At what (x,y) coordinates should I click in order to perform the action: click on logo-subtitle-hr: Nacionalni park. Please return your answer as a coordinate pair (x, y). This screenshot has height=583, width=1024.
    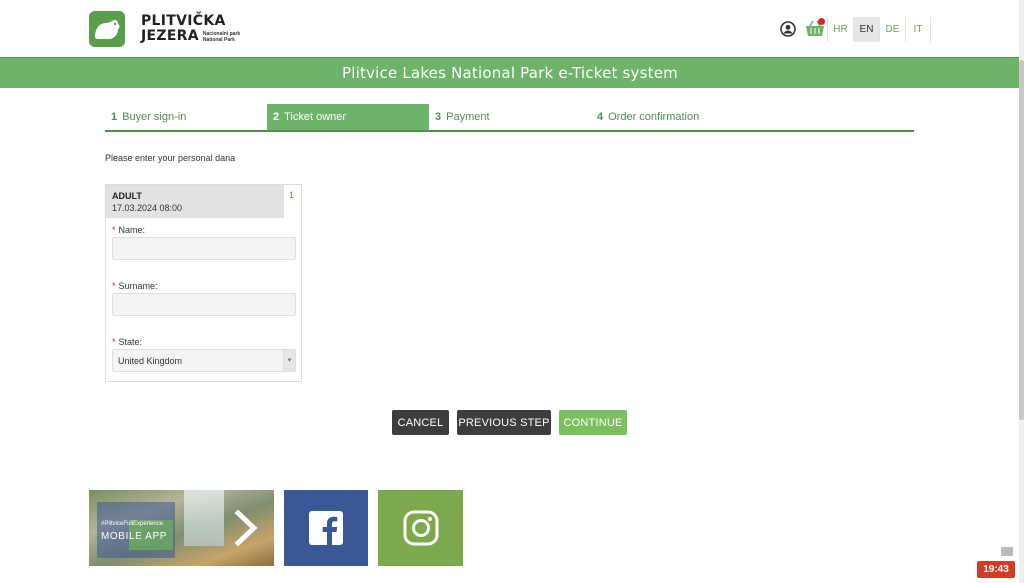
    Looking at the image, I should click on (221, 33).